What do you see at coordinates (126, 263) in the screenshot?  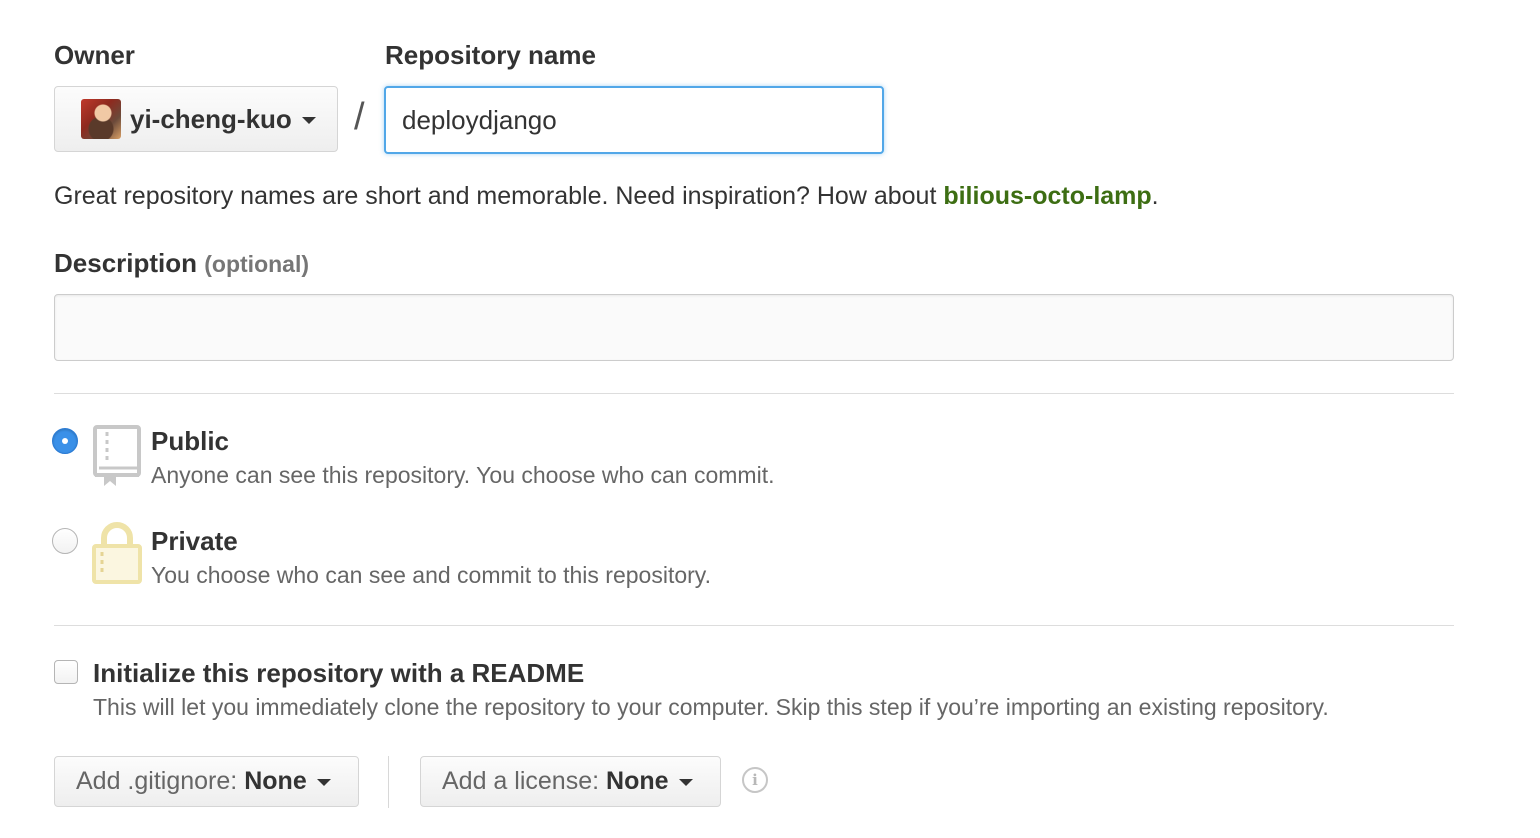 I see `description-label-text: Description` at bounding box center [126, 263].